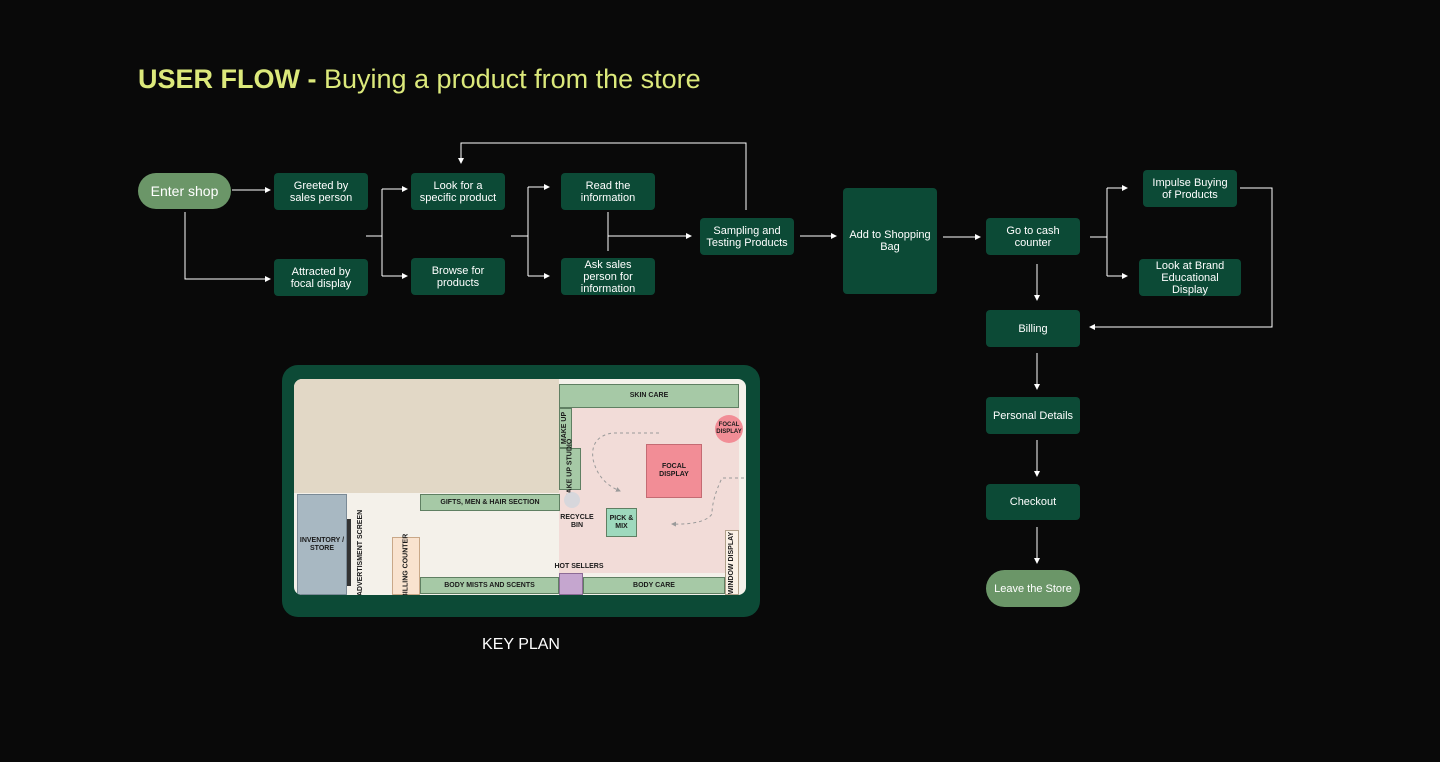  I want to click on keyplan-recycle-bin-icon, so click(572, 500).